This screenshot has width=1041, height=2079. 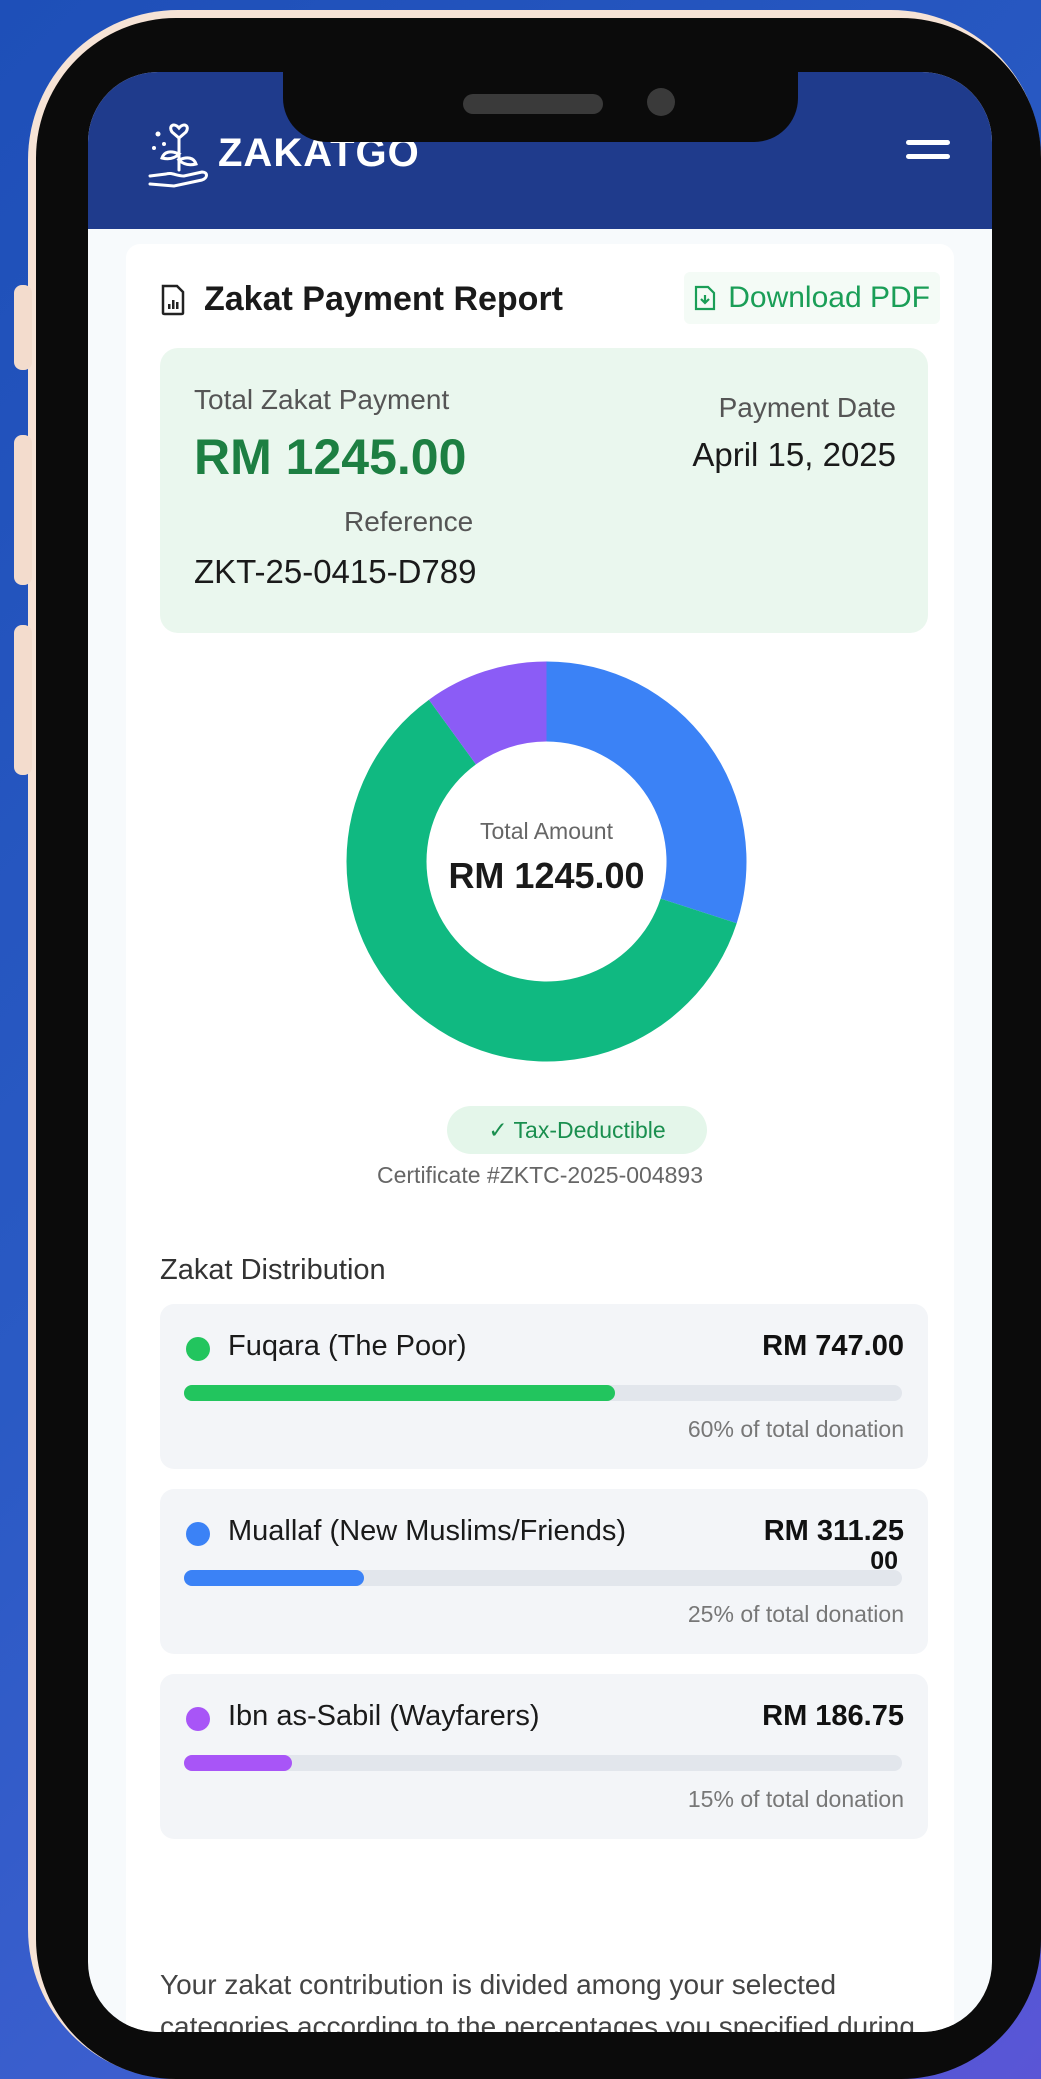 What do you see at coordinates (427, 1531) in the screenshot?
I see `distribution-item-name: Muallaf (New Muslims/Friends)` at bounding box center [427, 1531].